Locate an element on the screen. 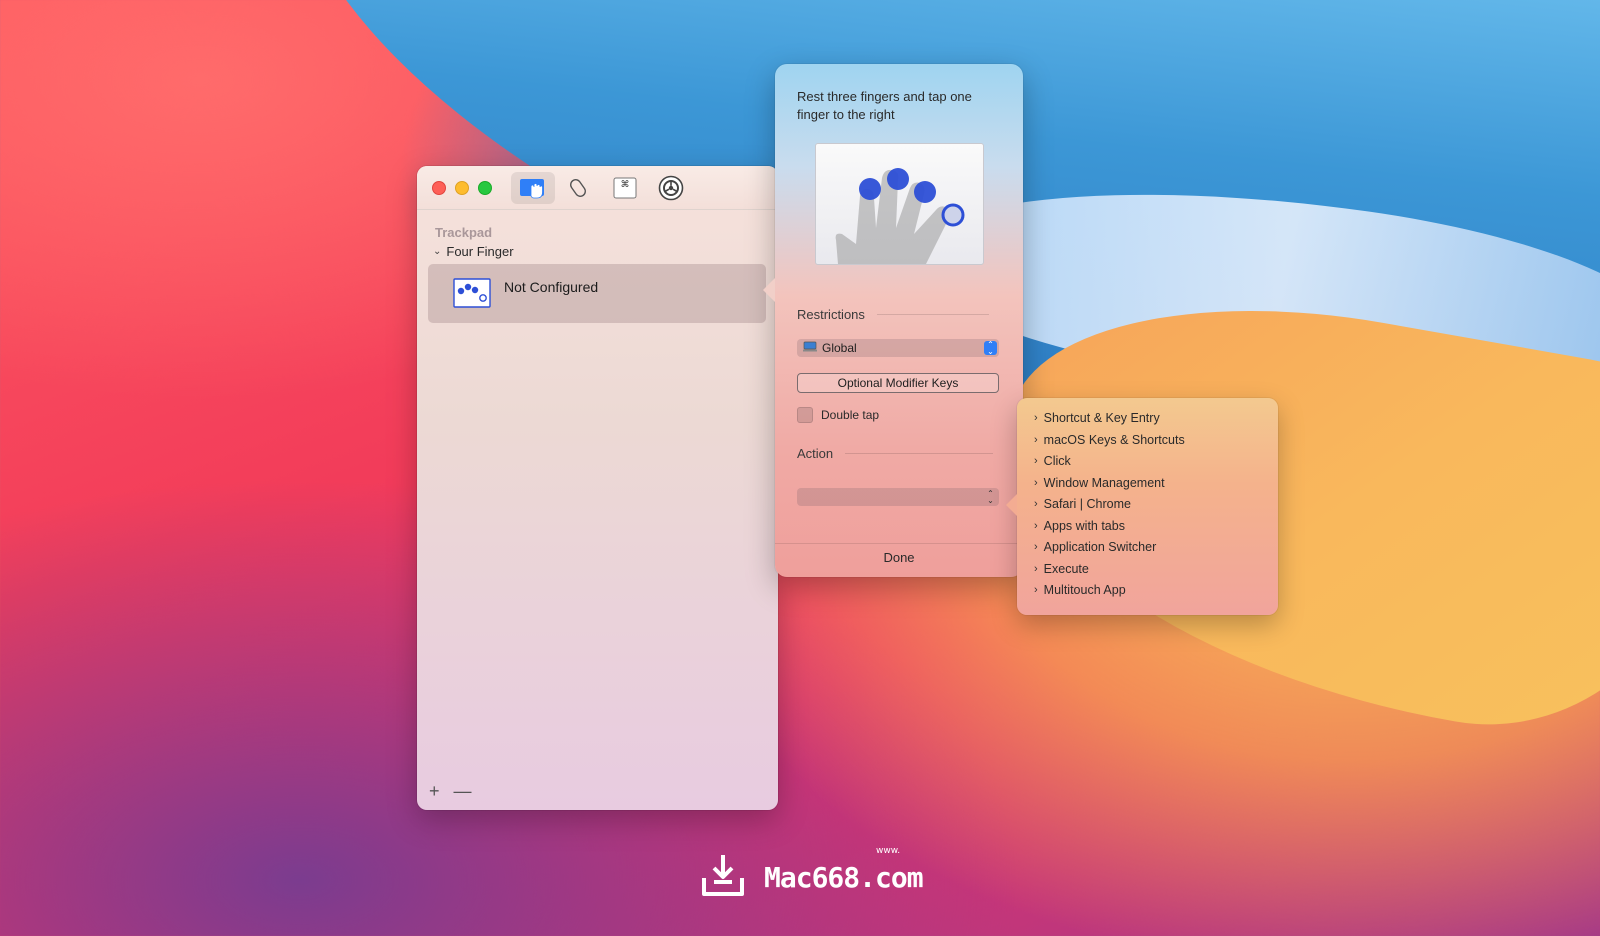  download-tray-icon is located at coordinates (723, 877).